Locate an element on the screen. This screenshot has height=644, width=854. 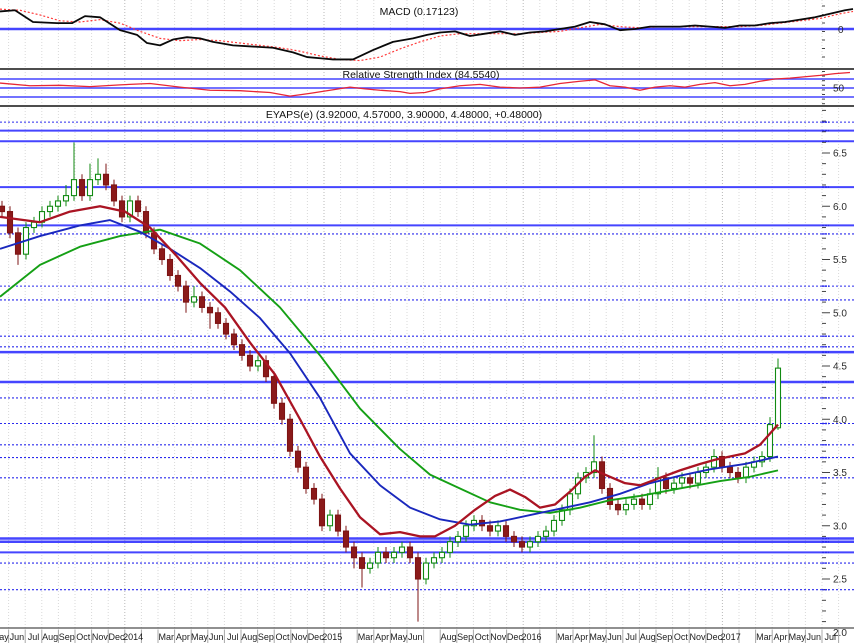
month-label: 2016 is located at coordinates (531, 637).